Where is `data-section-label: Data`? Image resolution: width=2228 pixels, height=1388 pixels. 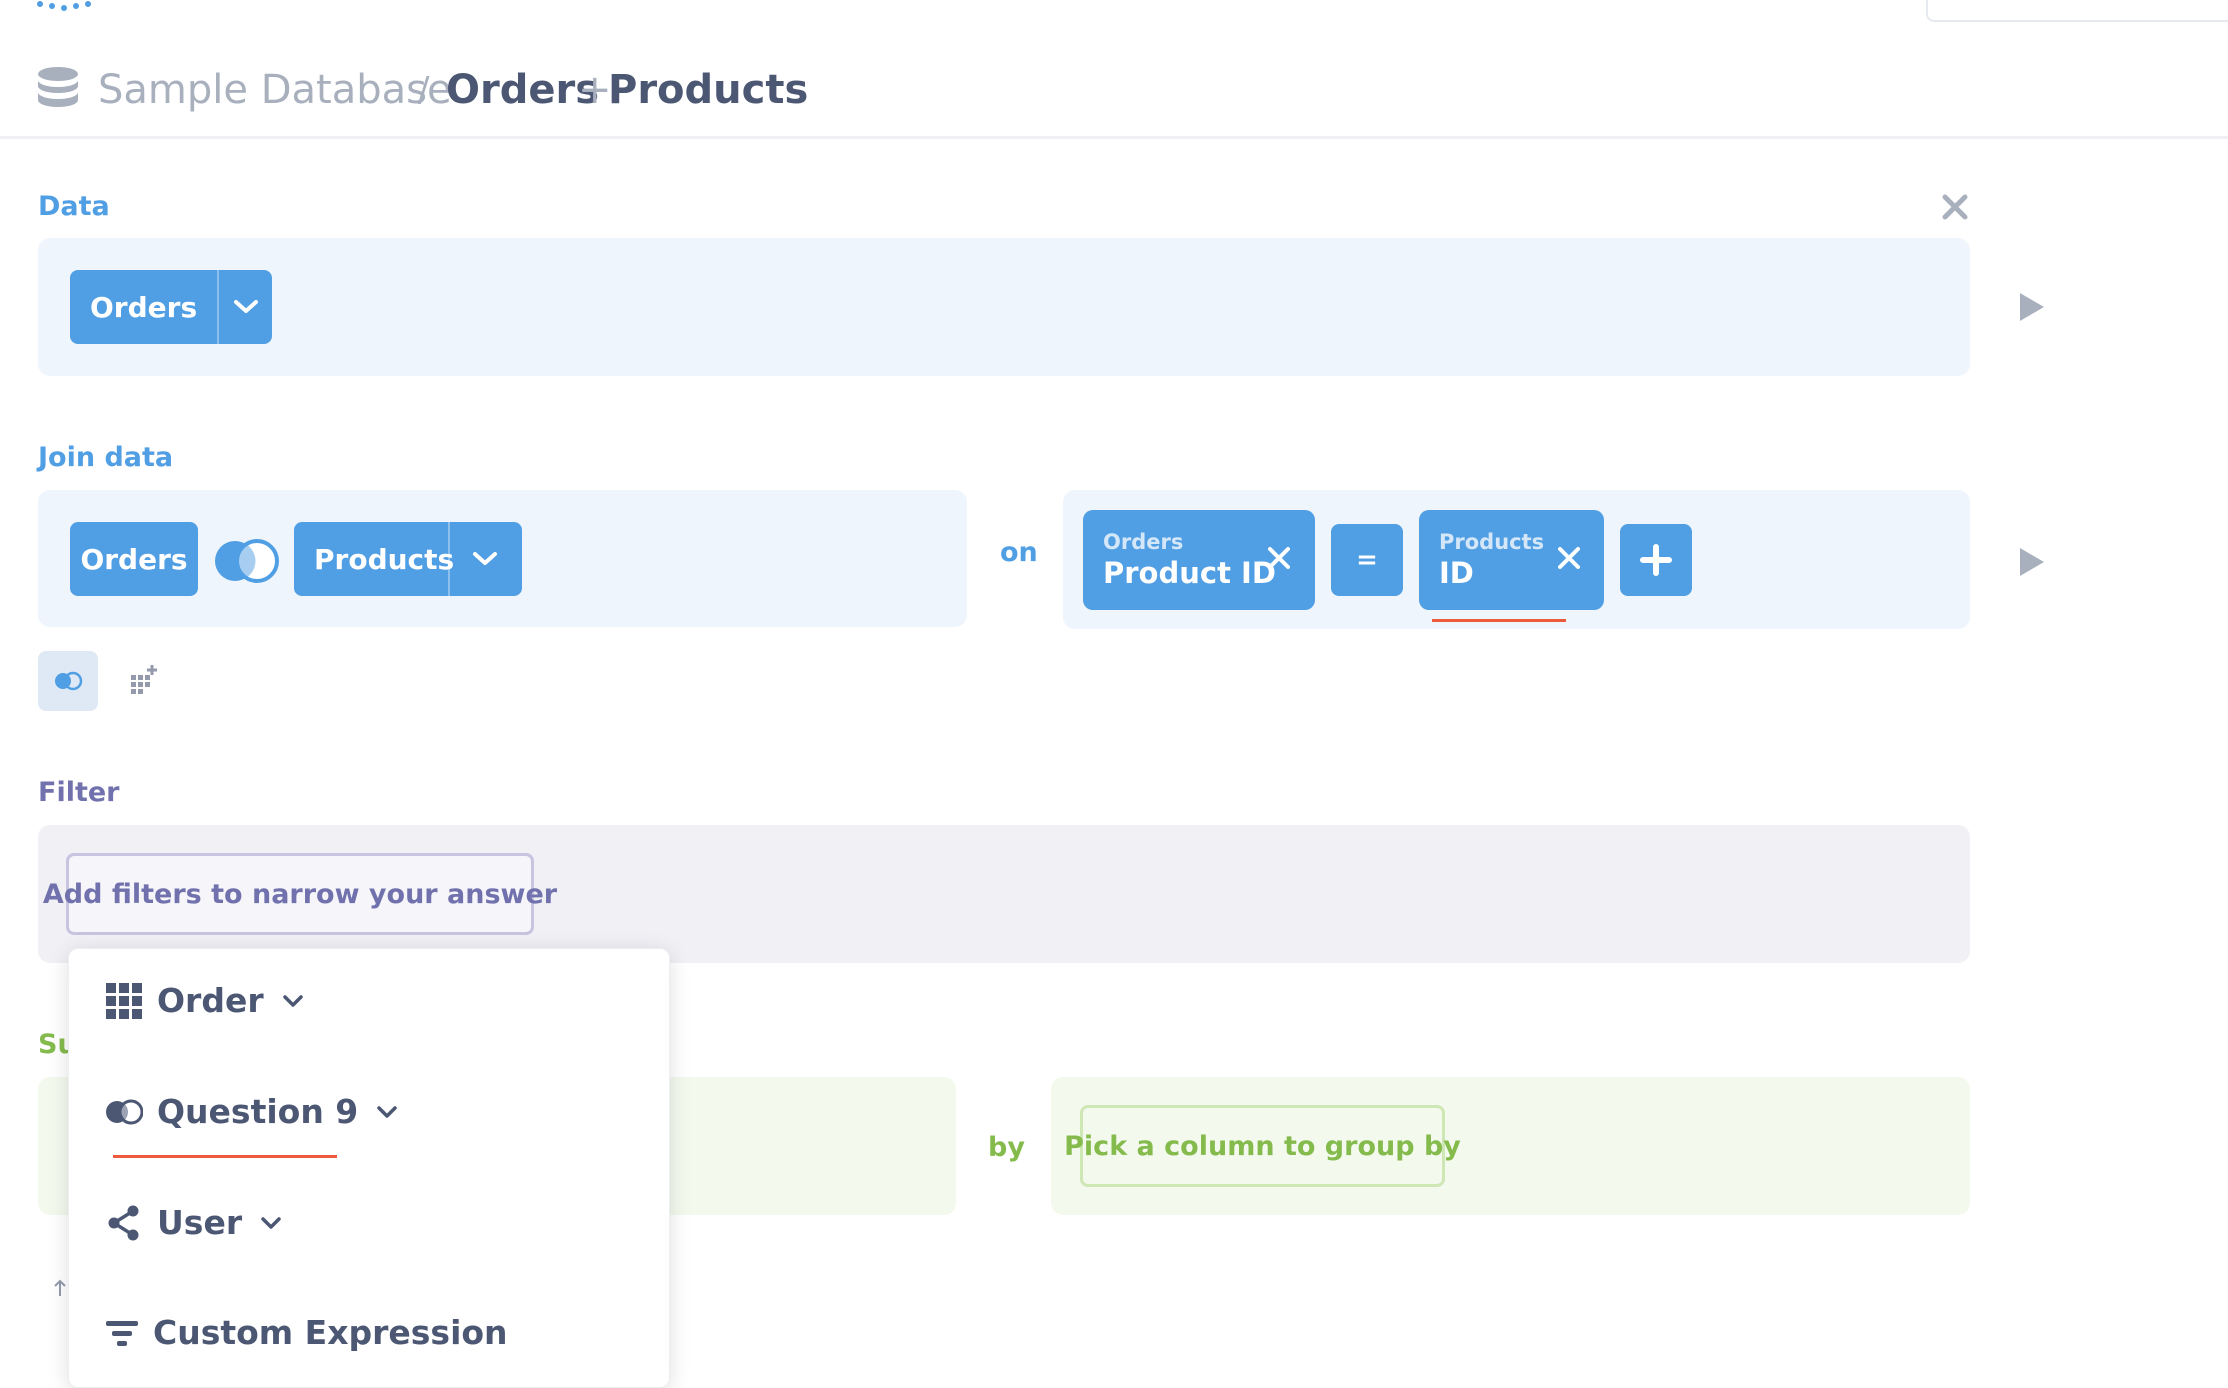 data-section-label: Data is located at coordinates (74, 206).